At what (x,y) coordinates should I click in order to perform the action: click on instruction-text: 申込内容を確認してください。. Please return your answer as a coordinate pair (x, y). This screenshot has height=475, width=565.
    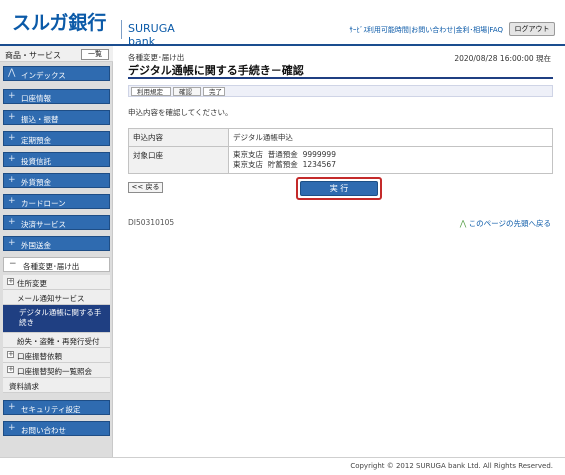
    Looking at the image, I should click on (180, 112).